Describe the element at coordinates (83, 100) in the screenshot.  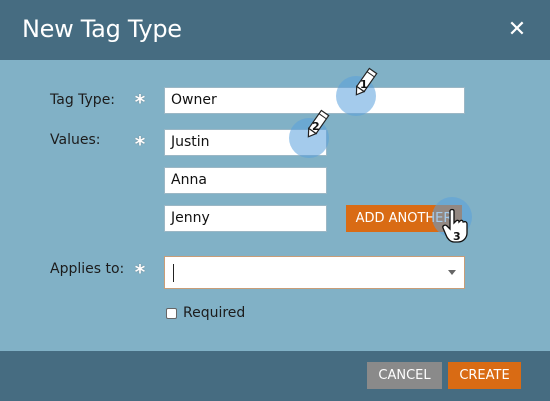
I see `tag-type-label: Tag Type:` at that location.